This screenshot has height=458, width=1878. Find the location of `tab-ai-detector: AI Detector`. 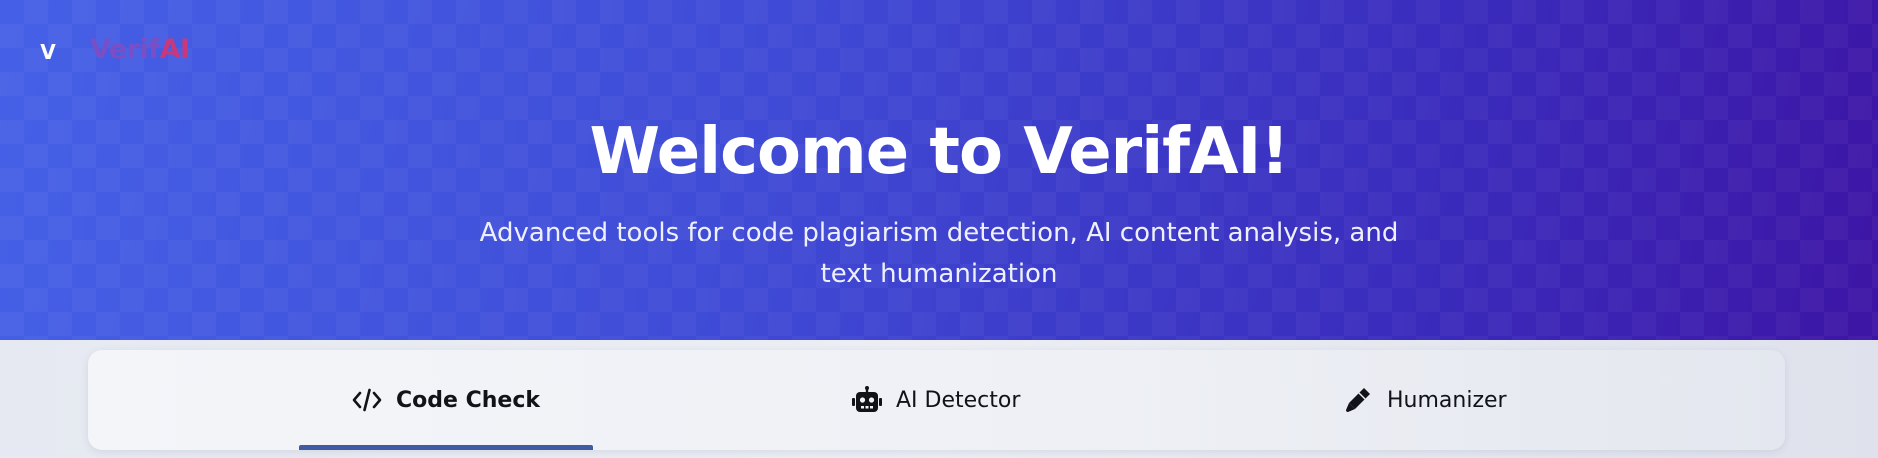

tab-ai-detector: AI Detector is located at coordinates (936, 400).